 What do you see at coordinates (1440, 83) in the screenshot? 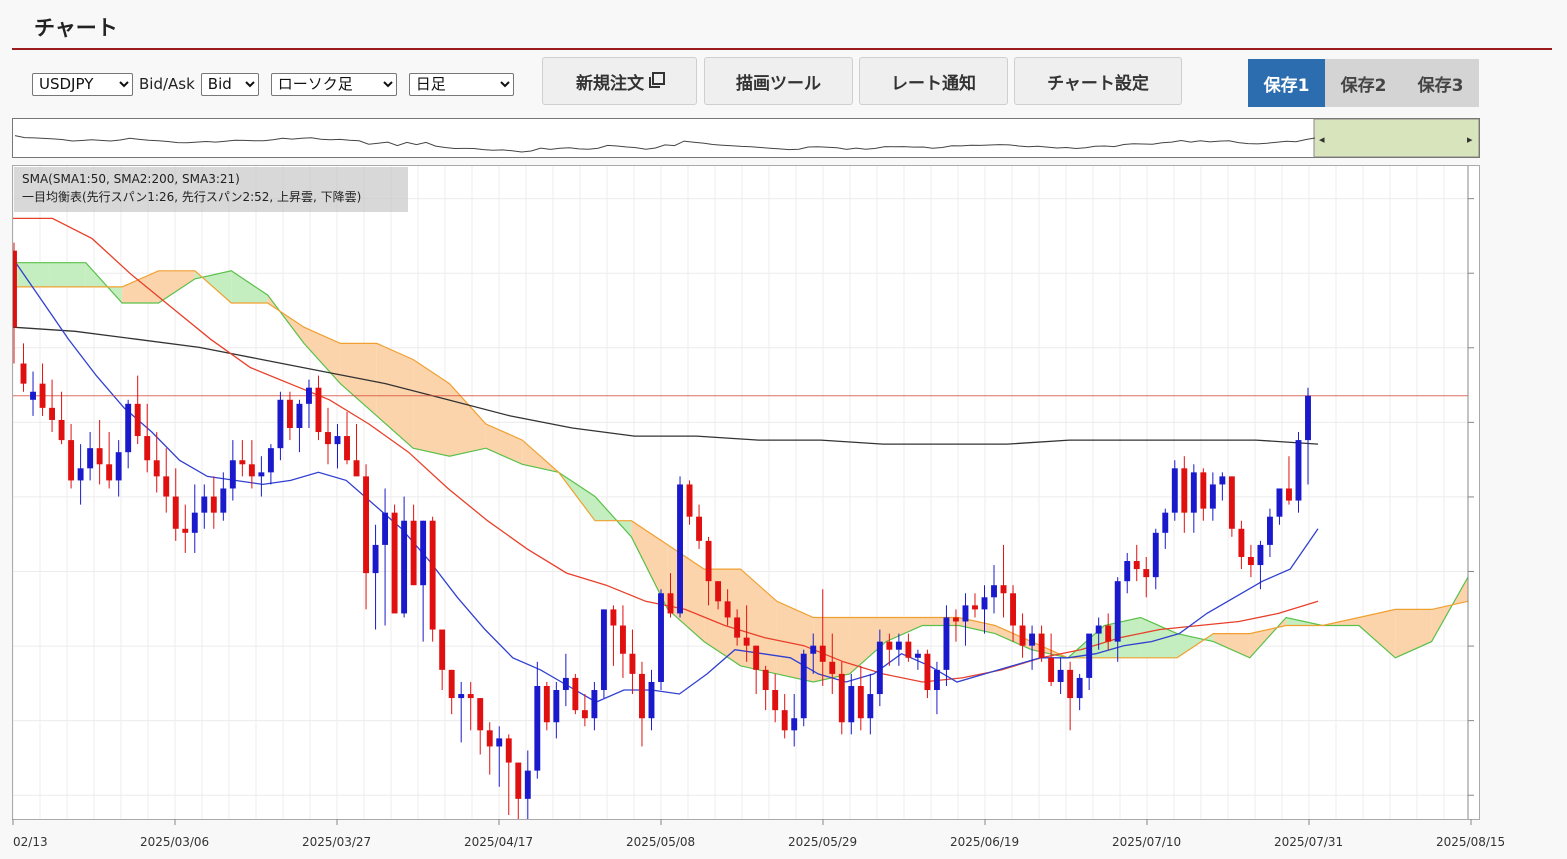
I see `save-slot-3-button: 保存3` at bounding box center [1440, 83].